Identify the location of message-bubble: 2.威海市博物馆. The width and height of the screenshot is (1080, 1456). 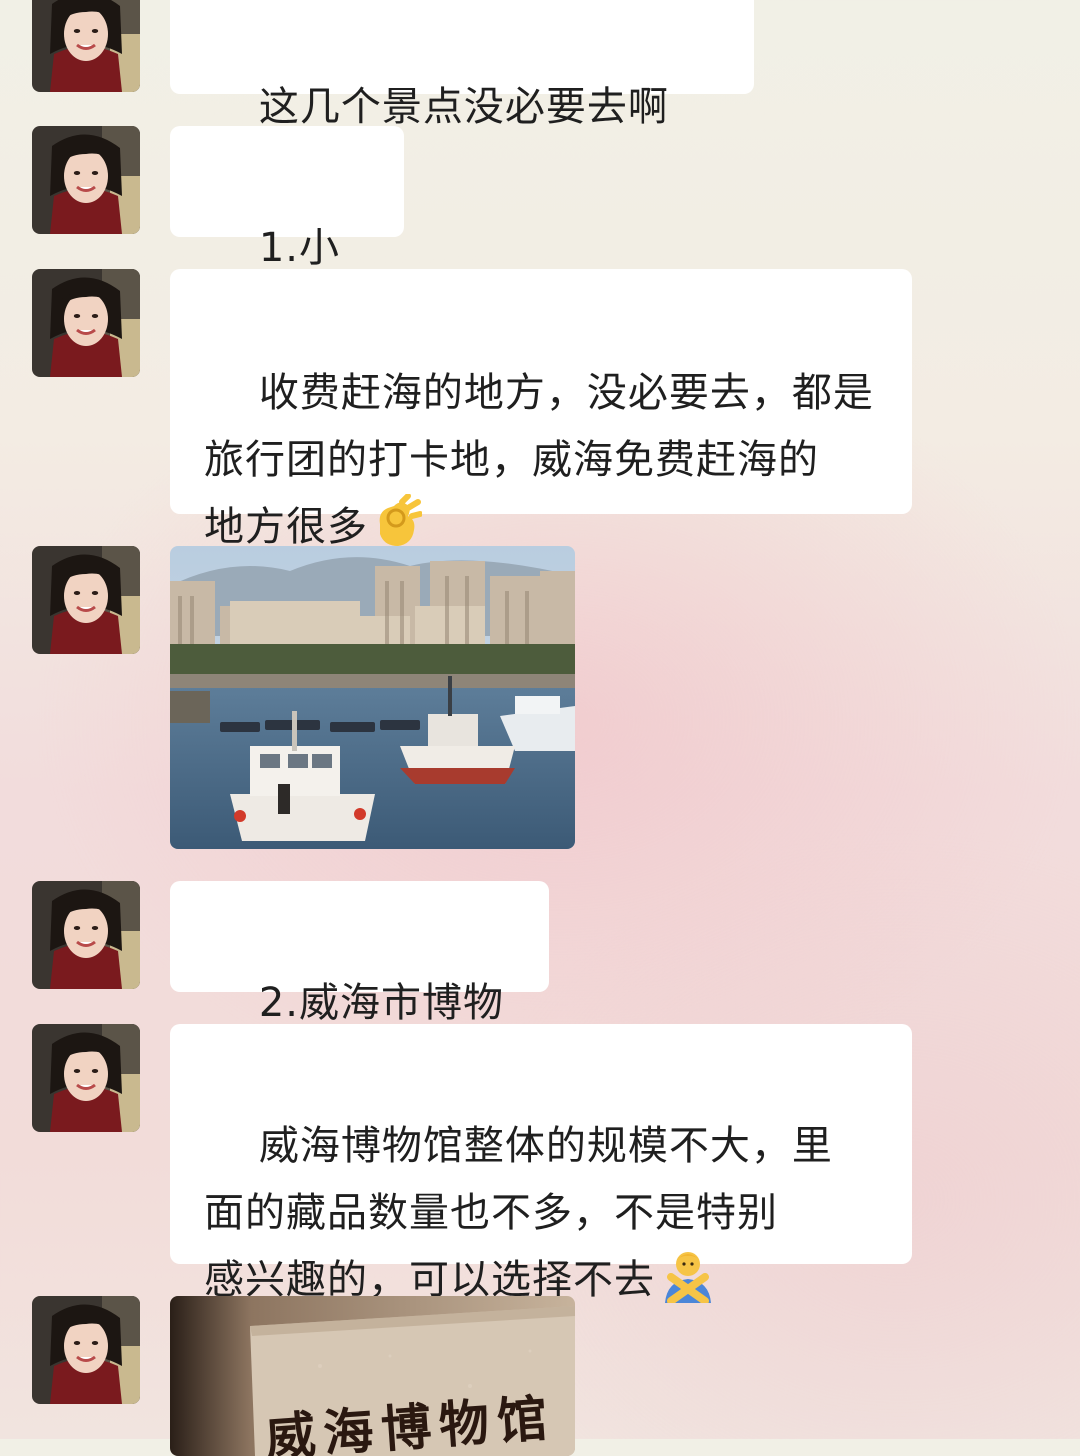
(359, 987).